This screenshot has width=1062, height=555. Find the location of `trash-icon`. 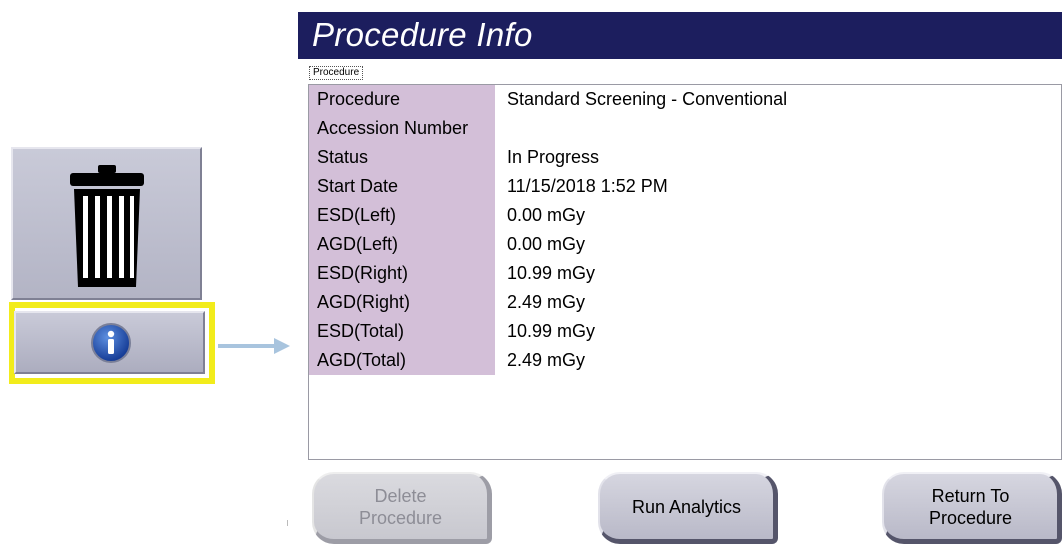

trash-icon is located at coordinates (107, 226).